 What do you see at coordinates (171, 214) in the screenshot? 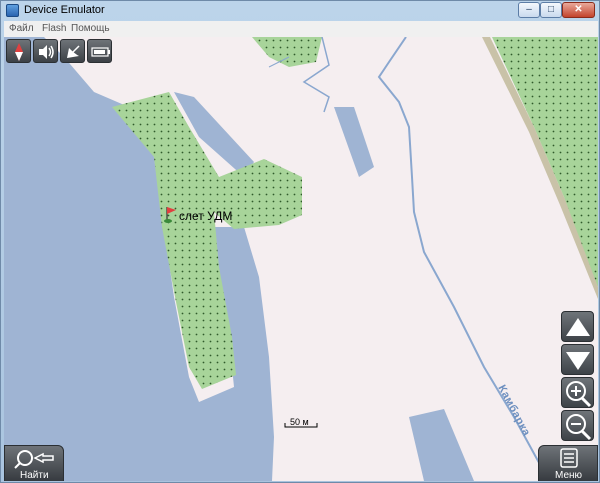
I see `flag-icon` at bounding box center [171, 214].